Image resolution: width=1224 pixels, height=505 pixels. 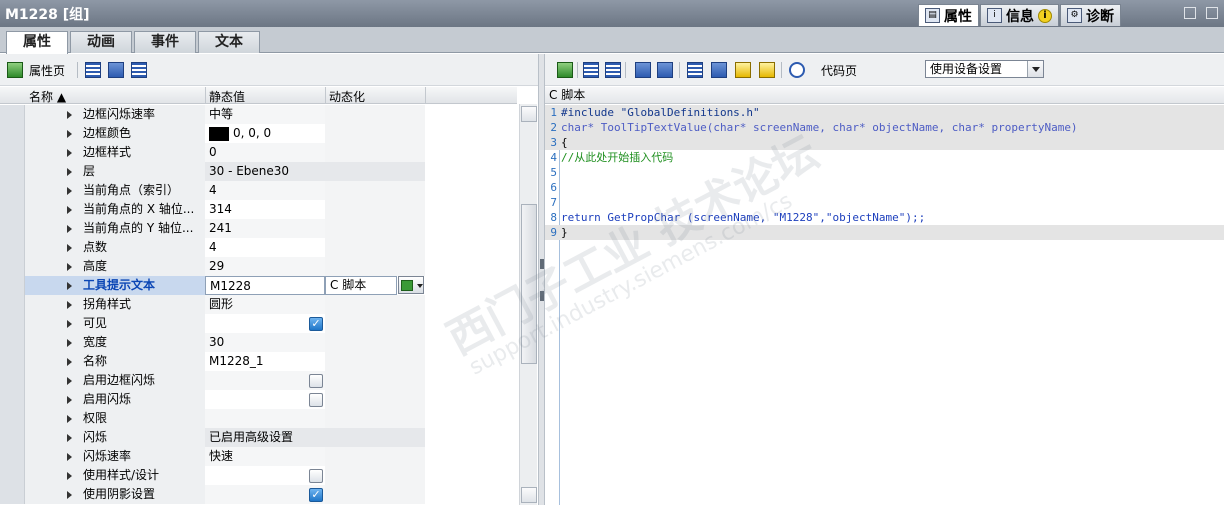 I want to click on enable-flash-checkbox, so click(x=316, y=400).